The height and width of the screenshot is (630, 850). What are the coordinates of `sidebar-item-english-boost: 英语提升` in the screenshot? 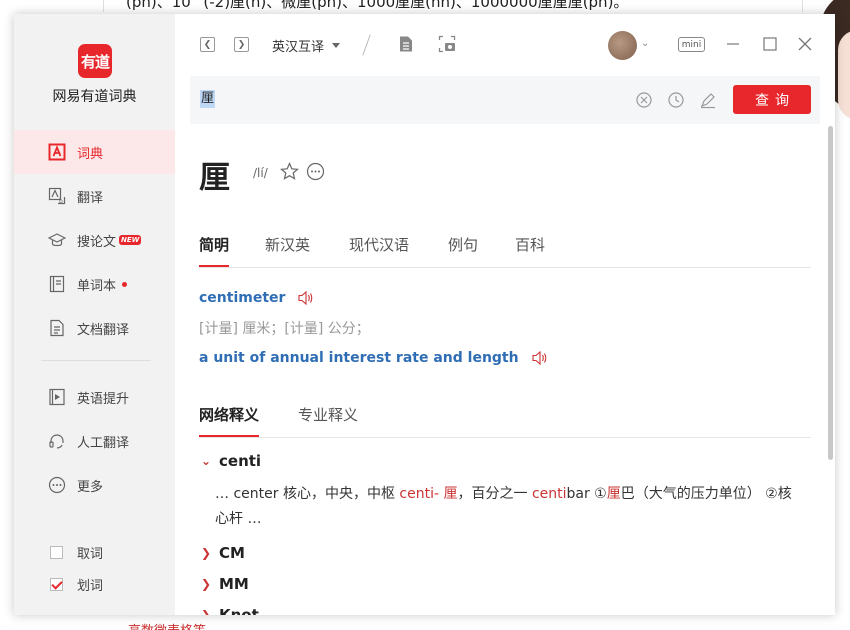 It's located at (94, 397).